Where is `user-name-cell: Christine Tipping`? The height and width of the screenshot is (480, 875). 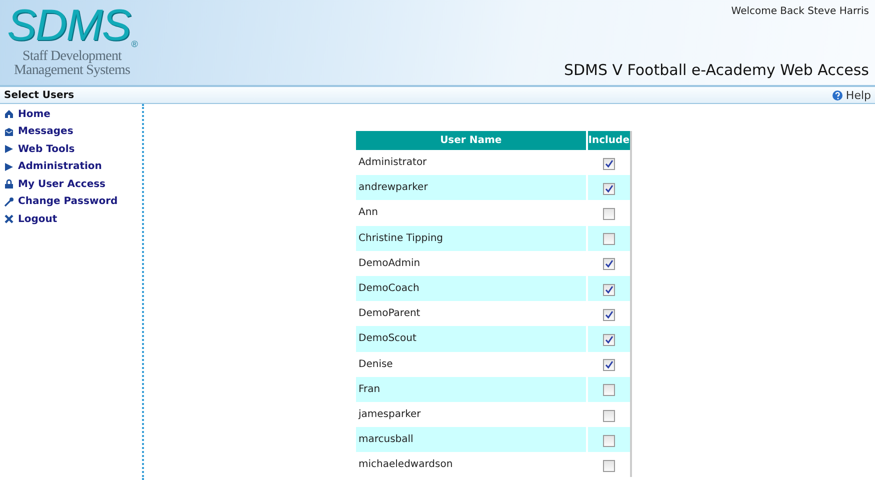 user-name-cell: Christine Tipping is located at coordinates (472, 238).